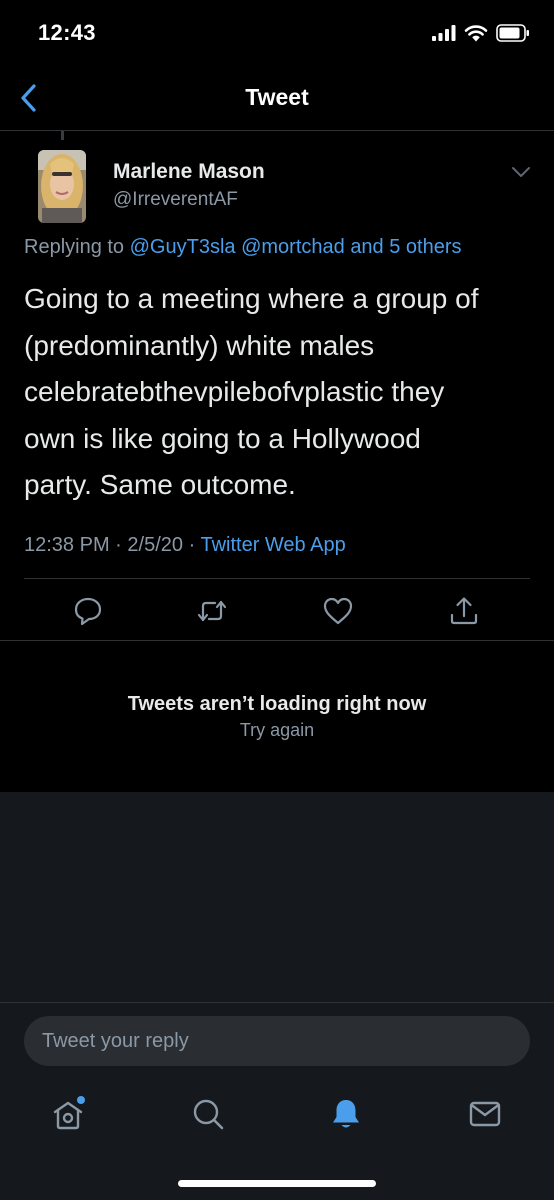 This screenshot has height=1200, width=554. Describe the element at coordinates (175, 200) in the screenshot. I see `author-handle: @IrreverentAF` at that location.